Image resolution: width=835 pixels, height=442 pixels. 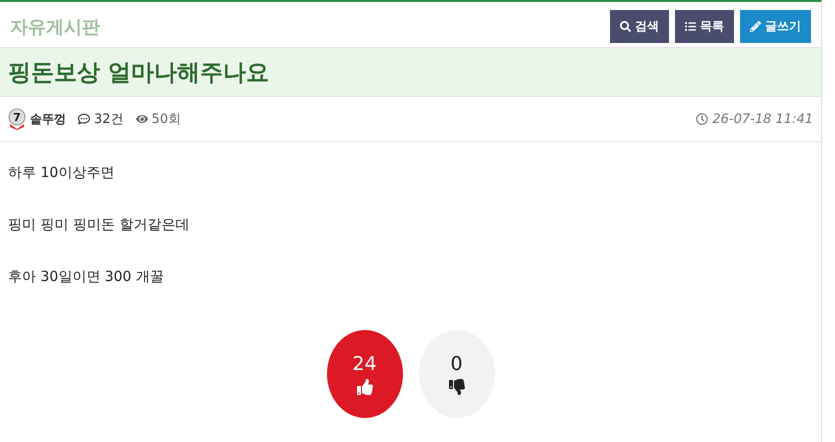 I want to click on write-button: 글쓰기, so click(x=775, y=26).